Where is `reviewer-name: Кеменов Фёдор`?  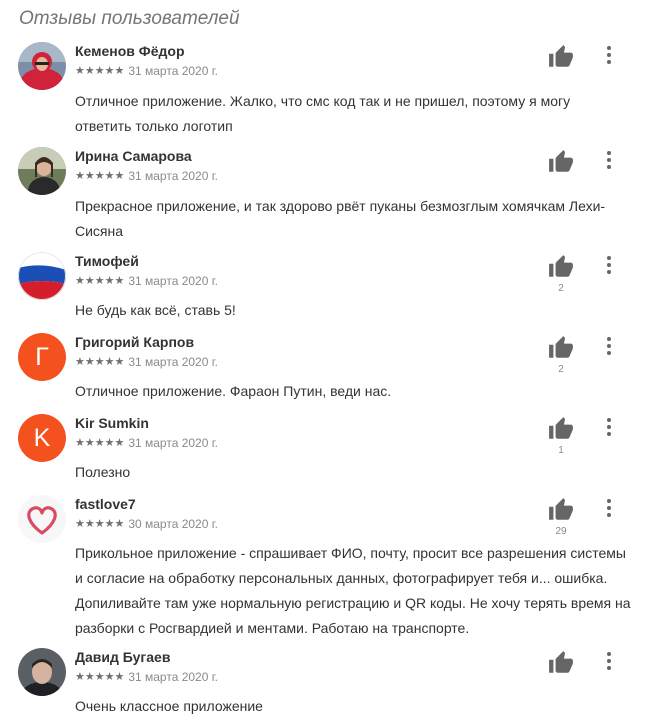 reviewer-name: Кеменов Фёдор is located at coordinates (130, 51).